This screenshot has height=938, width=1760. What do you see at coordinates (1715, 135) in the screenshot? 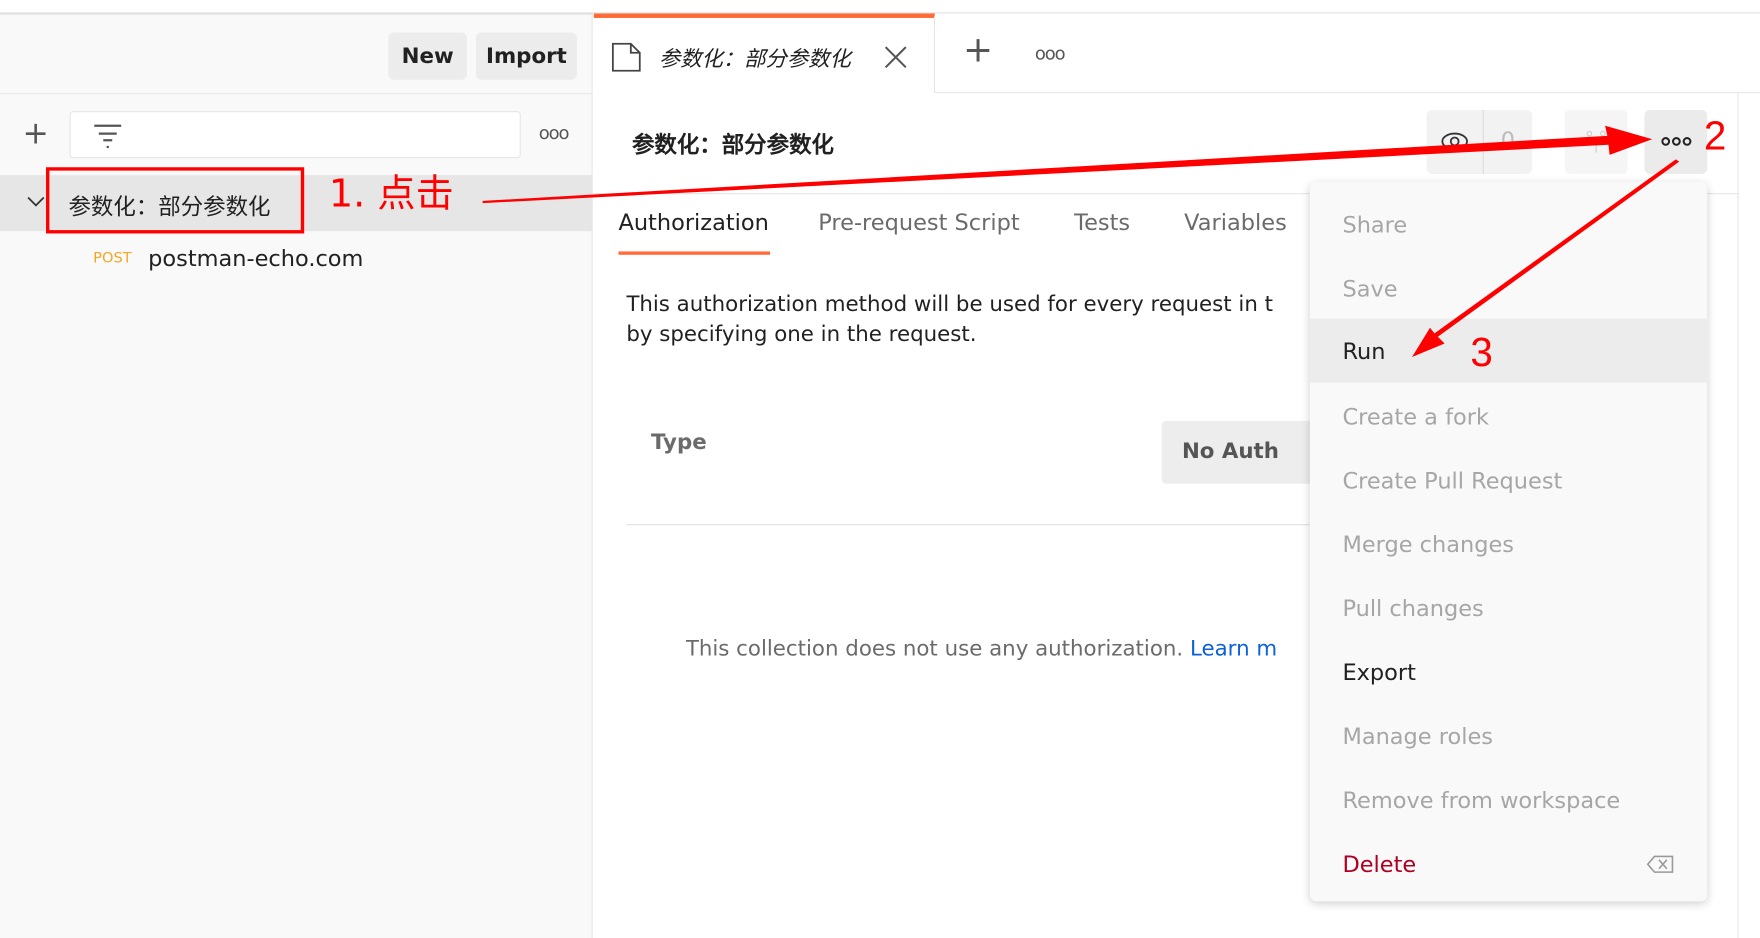
I see `annotation-step2: 2` at bounding box center [1715, 135].